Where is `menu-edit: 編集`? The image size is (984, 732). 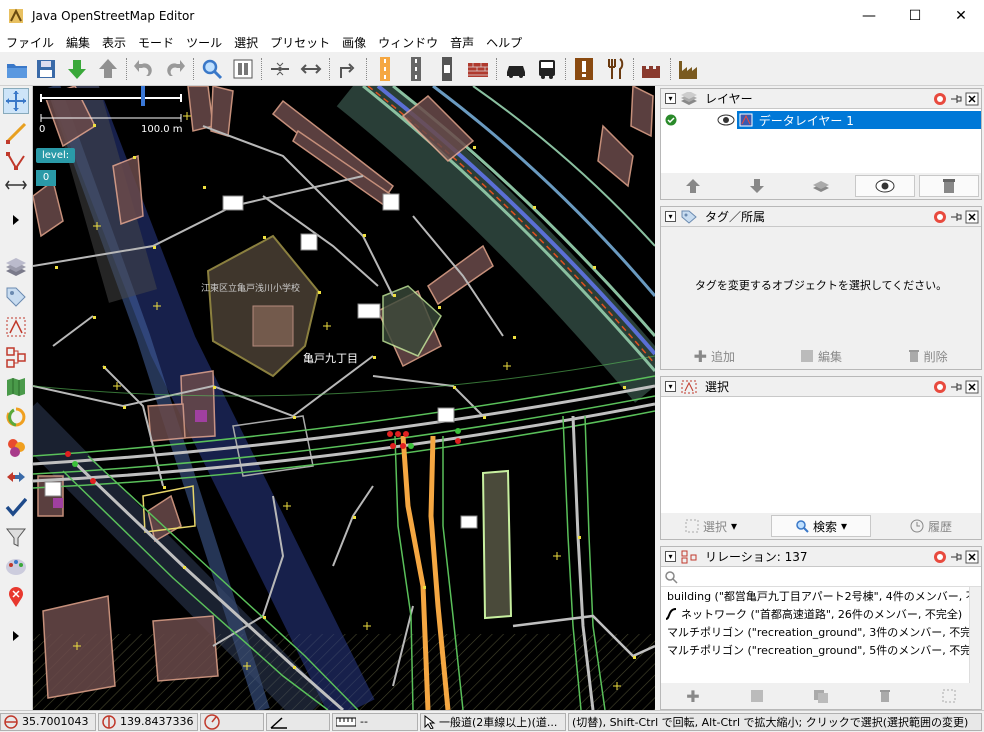 menu-edit: 編集 is located at coordinates (78, 42).